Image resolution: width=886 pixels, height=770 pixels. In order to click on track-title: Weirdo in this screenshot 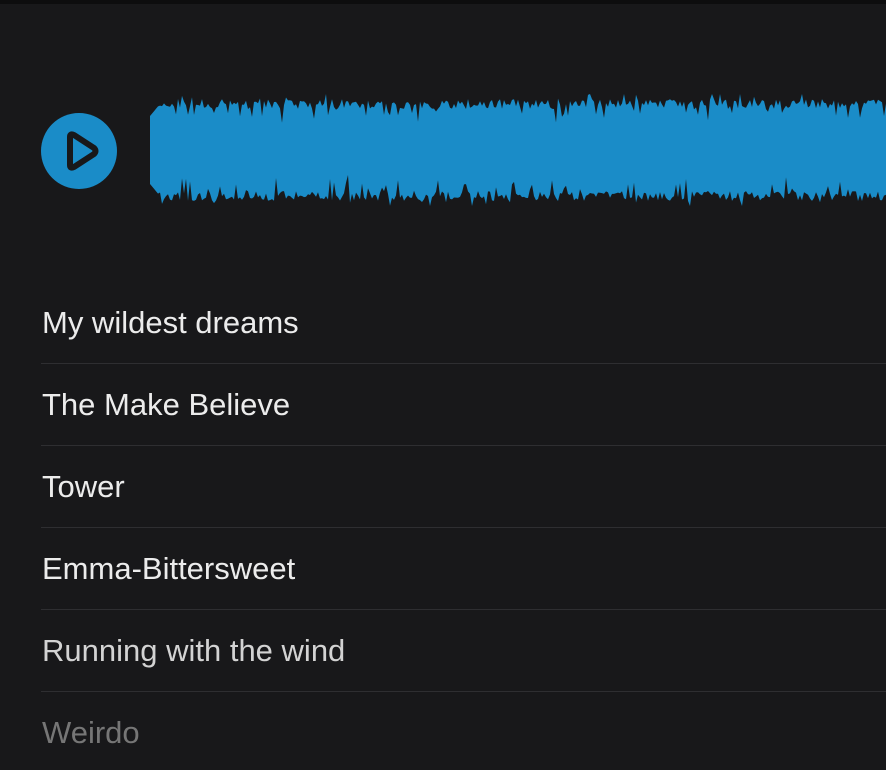, I will do `click(91, 732)`.